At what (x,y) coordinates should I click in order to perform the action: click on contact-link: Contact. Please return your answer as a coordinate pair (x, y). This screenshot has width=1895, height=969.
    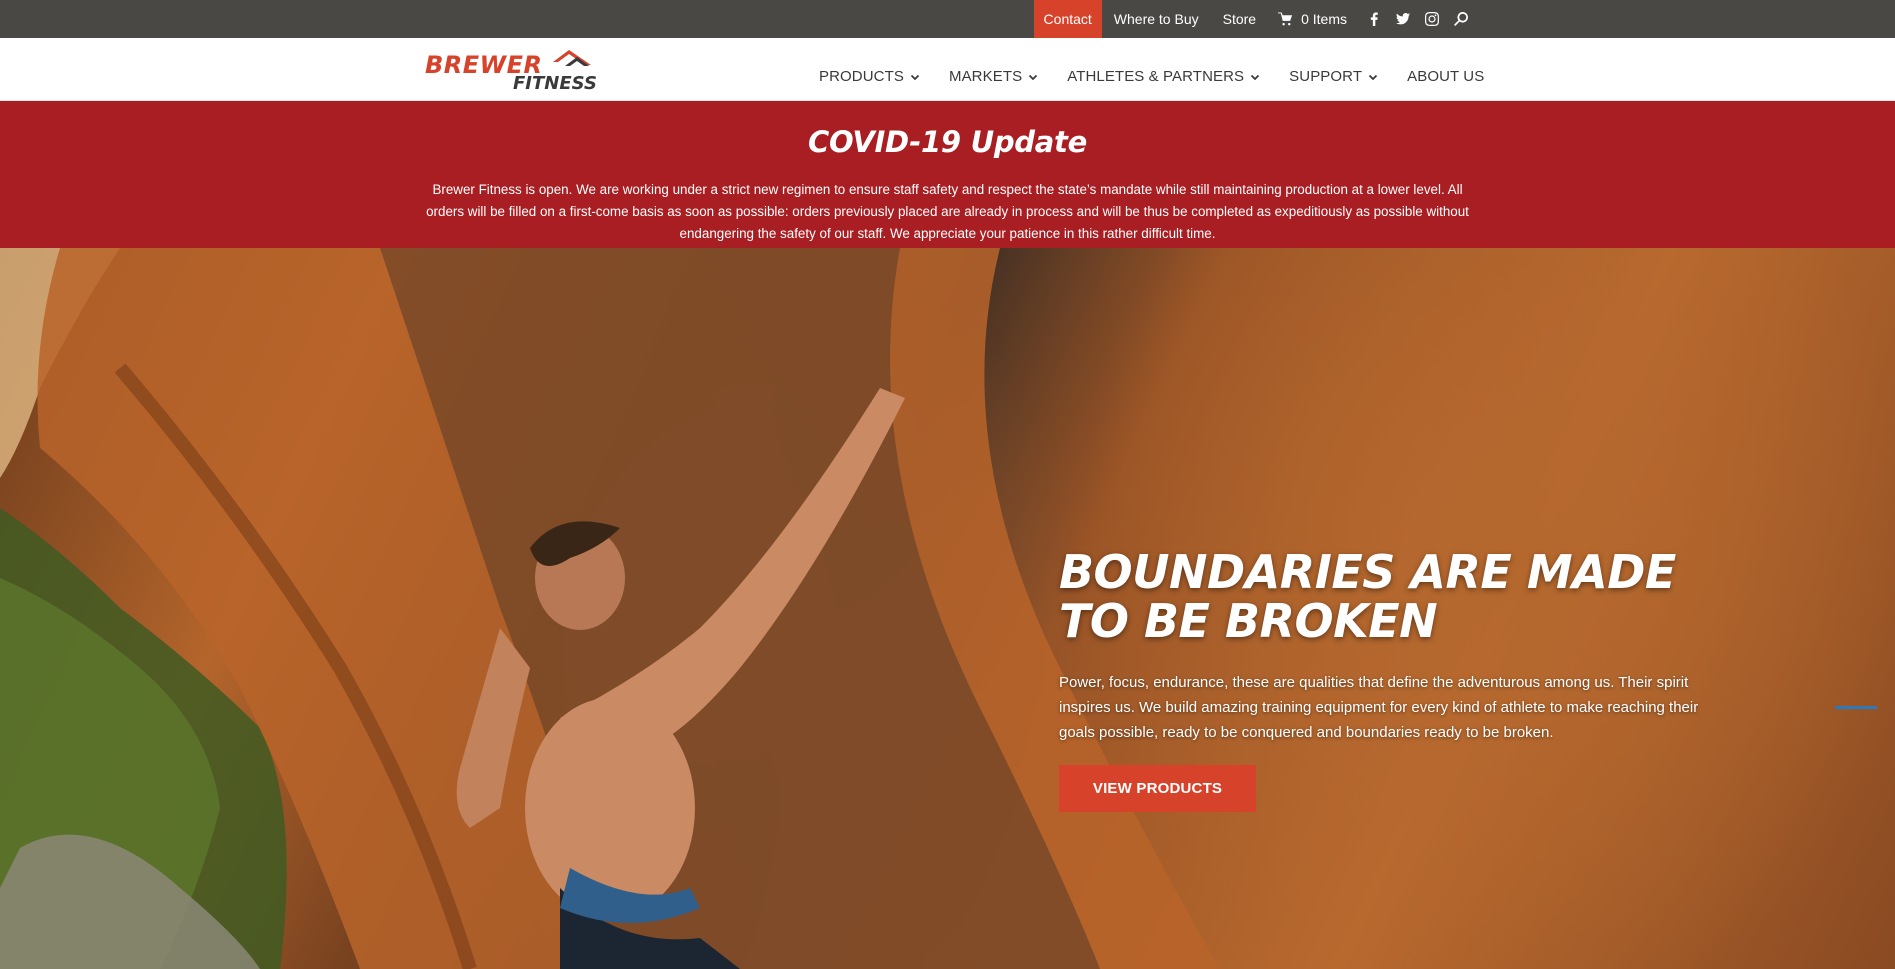
    Looking at the image, I should click on (1067, 19).